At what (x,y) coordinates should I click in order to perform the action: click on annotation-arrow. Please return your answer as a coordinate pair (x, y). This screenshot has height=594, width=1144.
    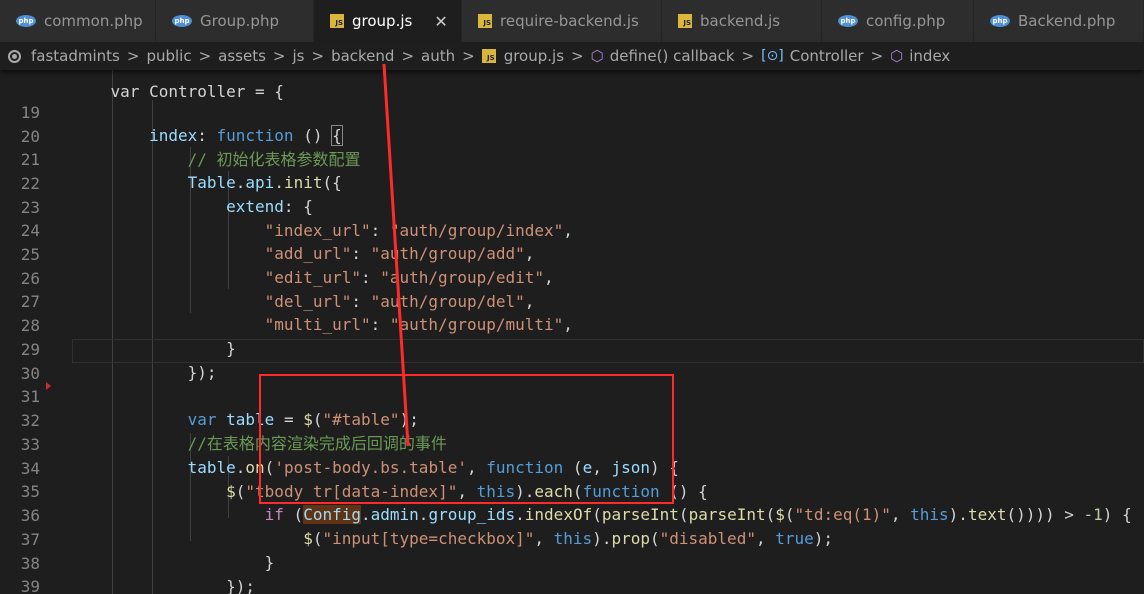
    Looking at the image, I should click on (396, 255).